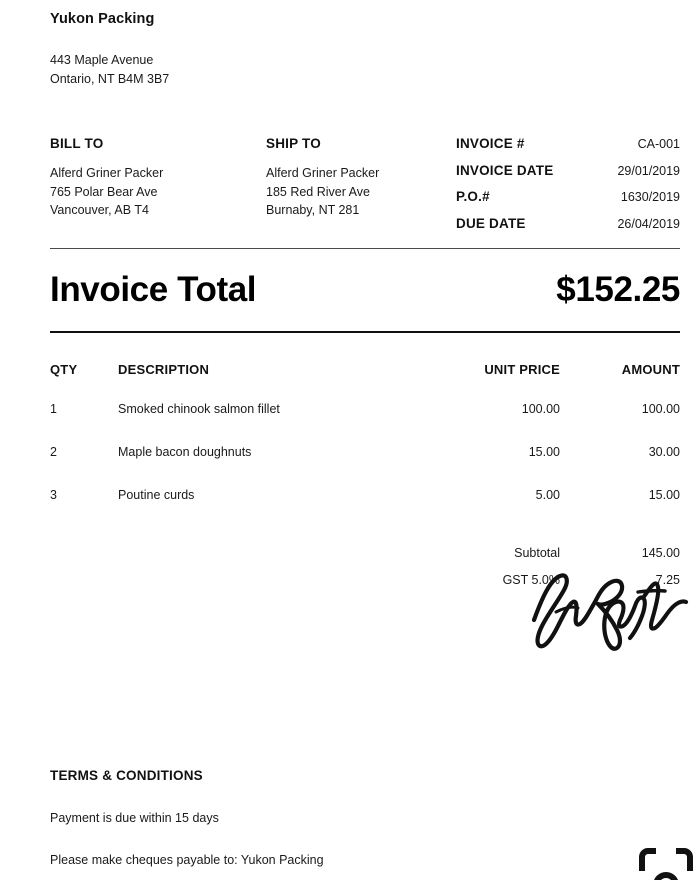  Describe the element at coordinates (666, 861) in the screenshot. I see `seal-stamp-icon` at that location.